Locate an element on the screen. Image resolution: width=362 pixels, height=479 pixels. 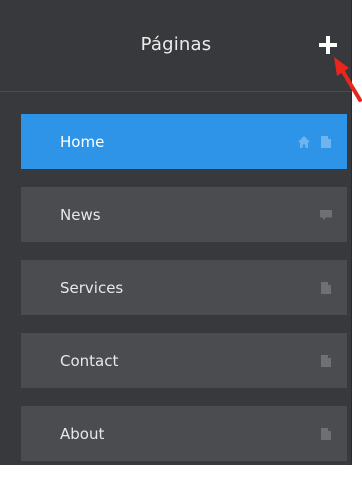
annotation-arrow-icon is located at coordinates (348, 79).